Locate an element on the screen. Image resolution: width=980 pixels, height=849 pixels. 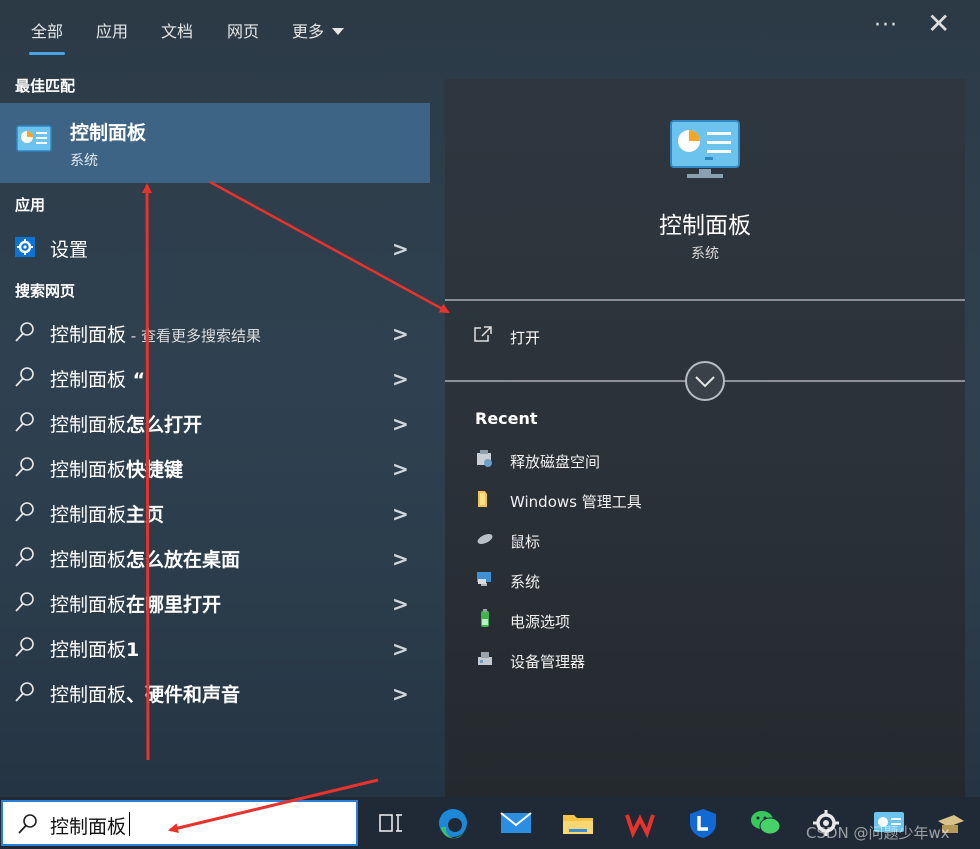
recent-item: 释放磁盘空间 is located at coordinates (537, 461).